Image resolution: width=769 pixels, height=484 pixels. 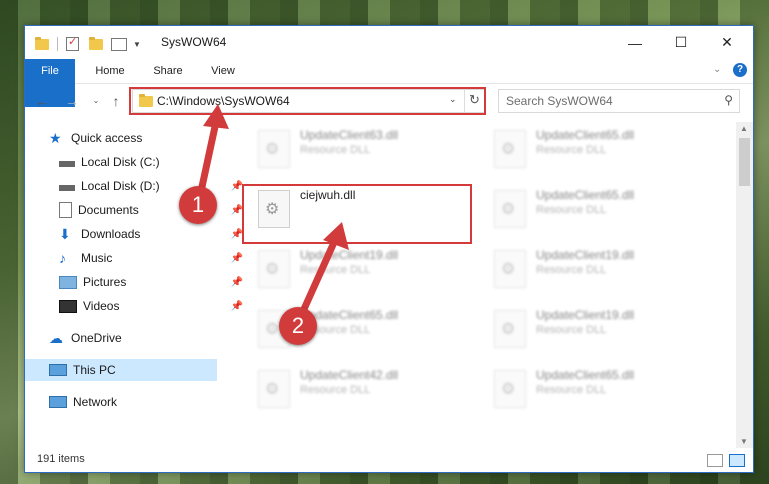 What do you see at coordinates (298, 326) in the screenshot?
I see `annotation-badge-2: 2` at bounding box center [298, 326].